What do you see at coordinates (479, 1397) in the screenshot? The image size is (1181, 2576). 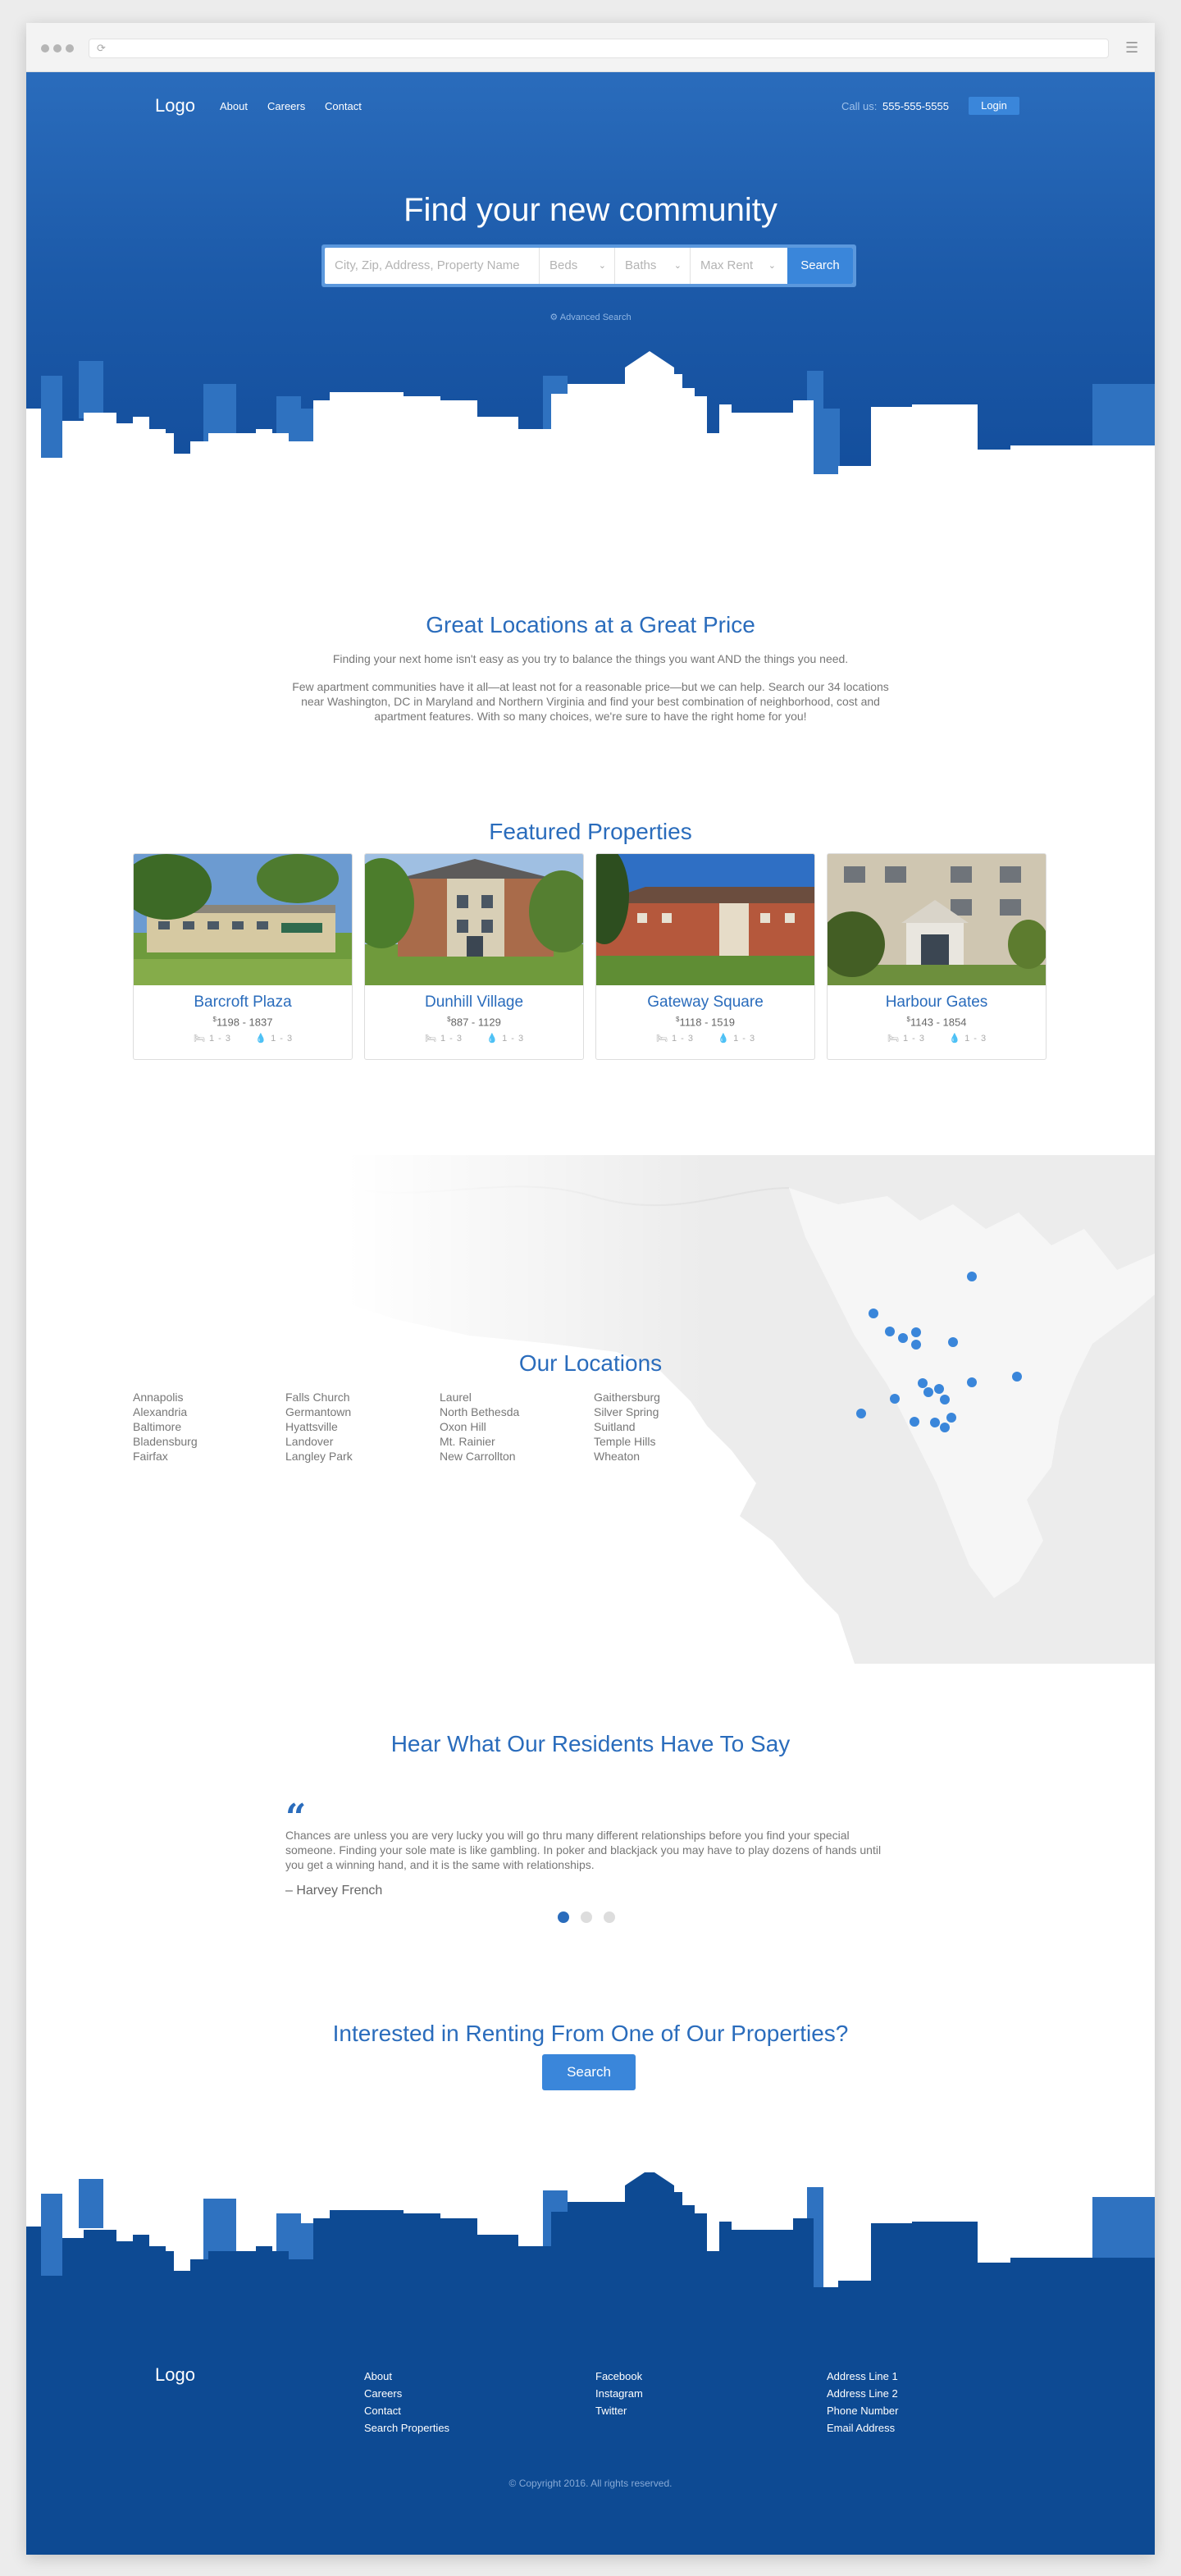 I see `location-link: Laurel` at bounding box center [479, 1397].